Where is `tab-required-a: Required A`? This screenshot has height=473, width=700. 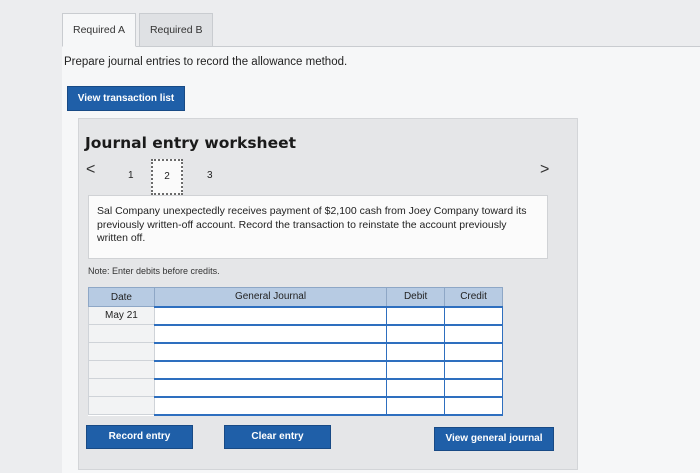
tab-required-a: Required A is located at coordinates (99, 30).